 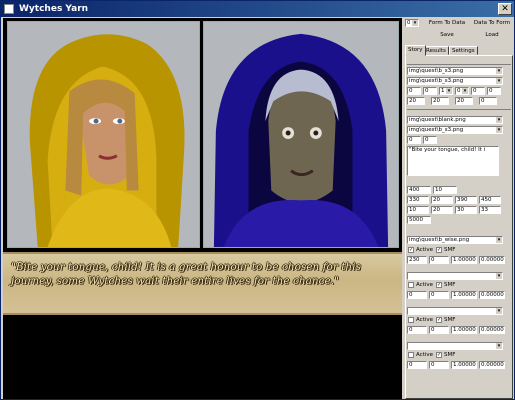 What do you see at coordinates (439, 330) in the screenshot?
I see `sound-3-field-2: 0` at bounding box center [439, 330].